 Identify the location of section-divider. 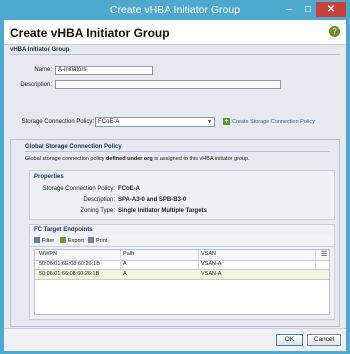
(175, 54).